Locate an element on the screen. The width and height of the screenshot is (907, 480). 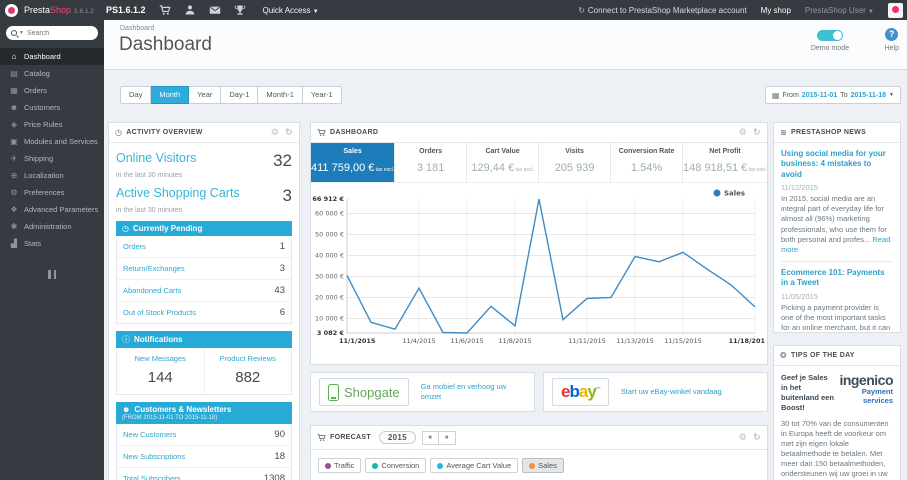
axis-label: 10 000 € is located at coordinates (329, 318).